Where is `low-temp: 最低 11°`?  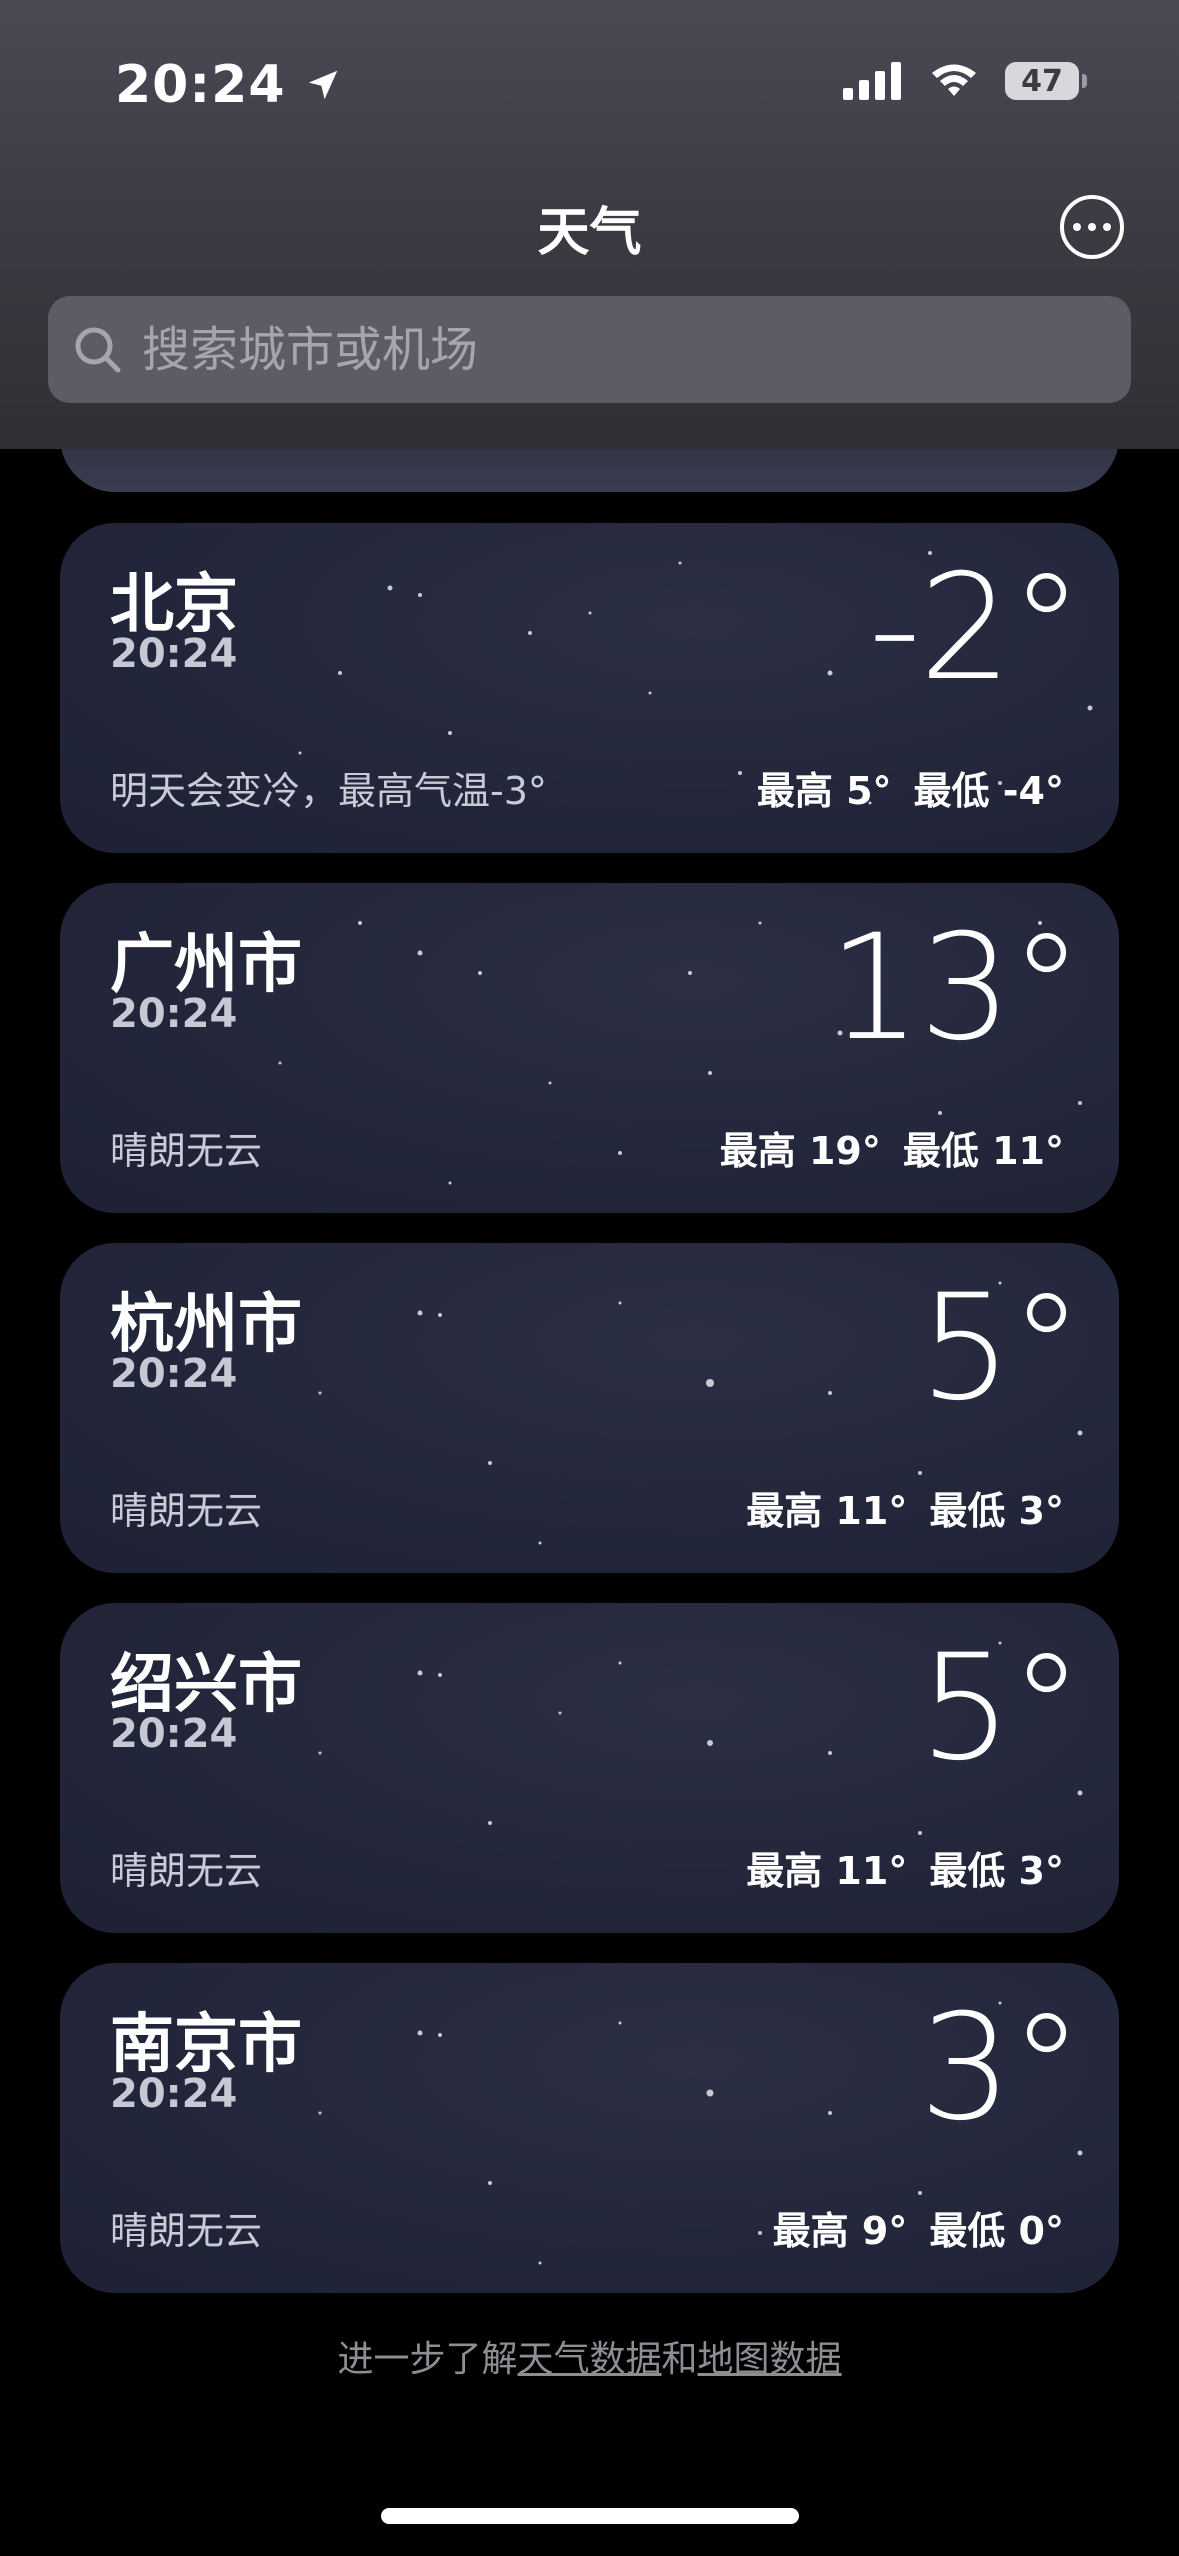
low-temp: 最低 11° is located at coordinates (983, 1151).